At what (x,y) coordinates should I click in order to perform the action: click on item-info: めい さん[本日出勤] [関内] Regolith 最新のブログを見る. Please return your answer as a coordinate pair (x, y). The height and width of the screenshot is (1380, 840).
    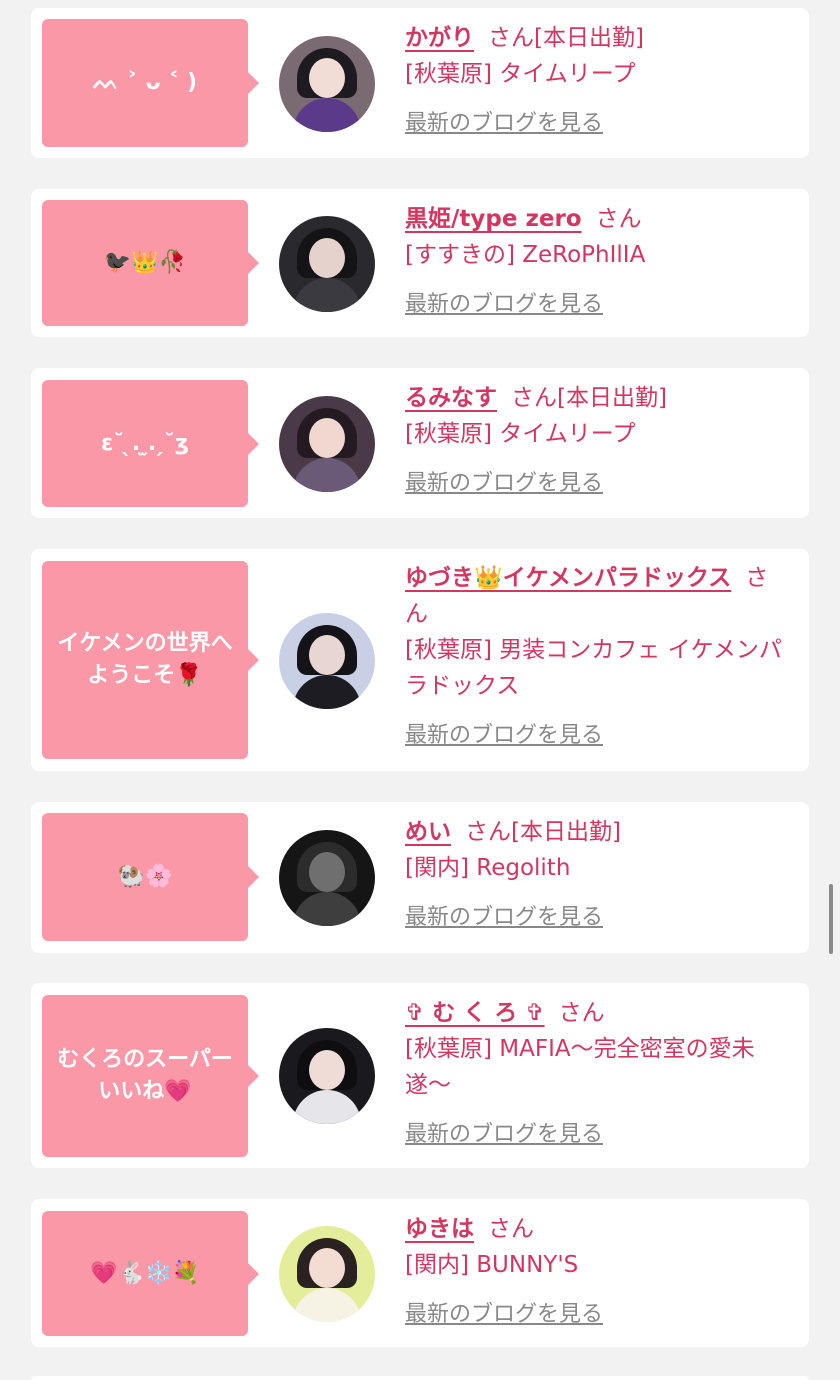
    Looking at the image, I should click on (597, 875).